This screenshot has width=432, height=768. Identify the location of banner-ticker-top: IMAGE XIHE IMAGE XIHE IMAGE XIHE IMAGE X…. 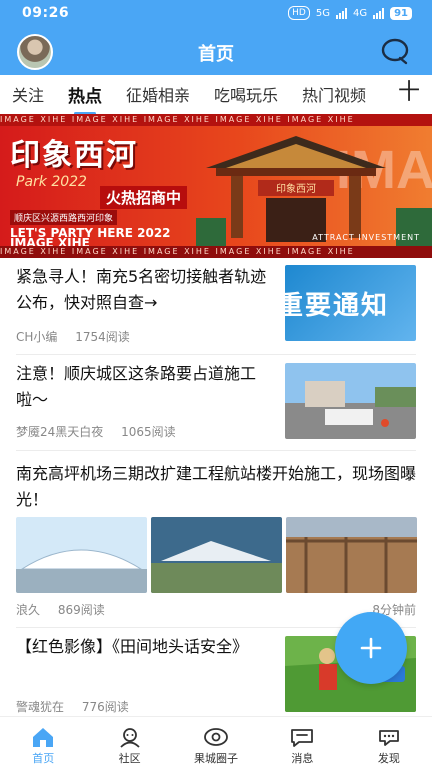
(216, 120).